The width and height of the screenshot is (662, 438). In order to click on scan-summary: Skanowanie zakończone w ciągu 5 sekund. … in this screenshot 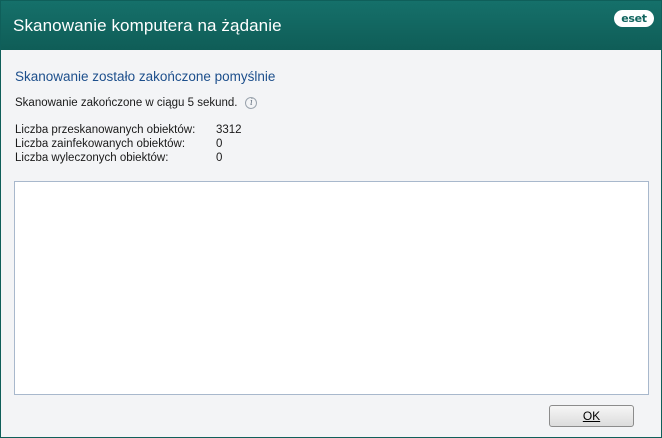, I will do `click(136, 103)`.